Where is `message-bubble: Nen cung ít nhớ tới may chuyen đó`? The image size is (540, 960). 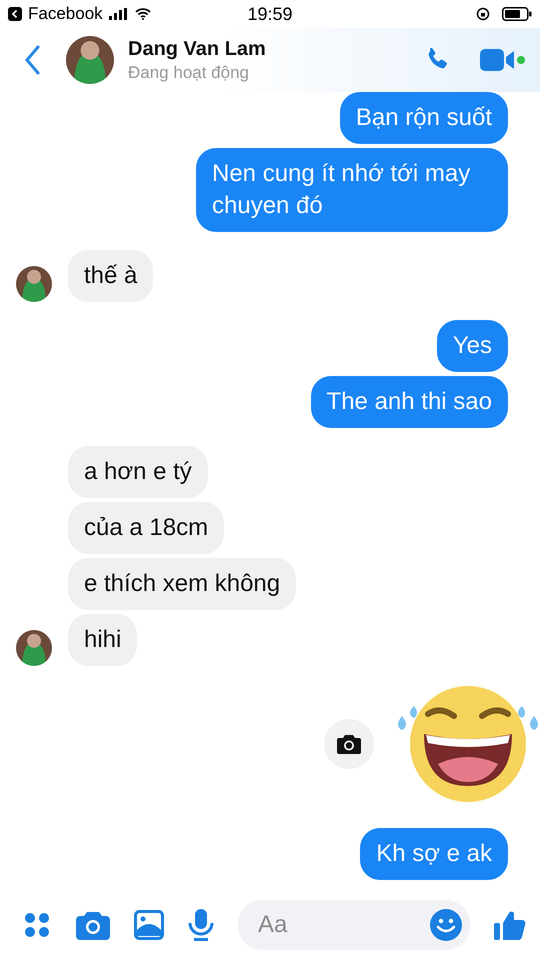 message-bubble: Nen cung ít nhớ tới may chuyen đó is located at coordinates (352, 190).